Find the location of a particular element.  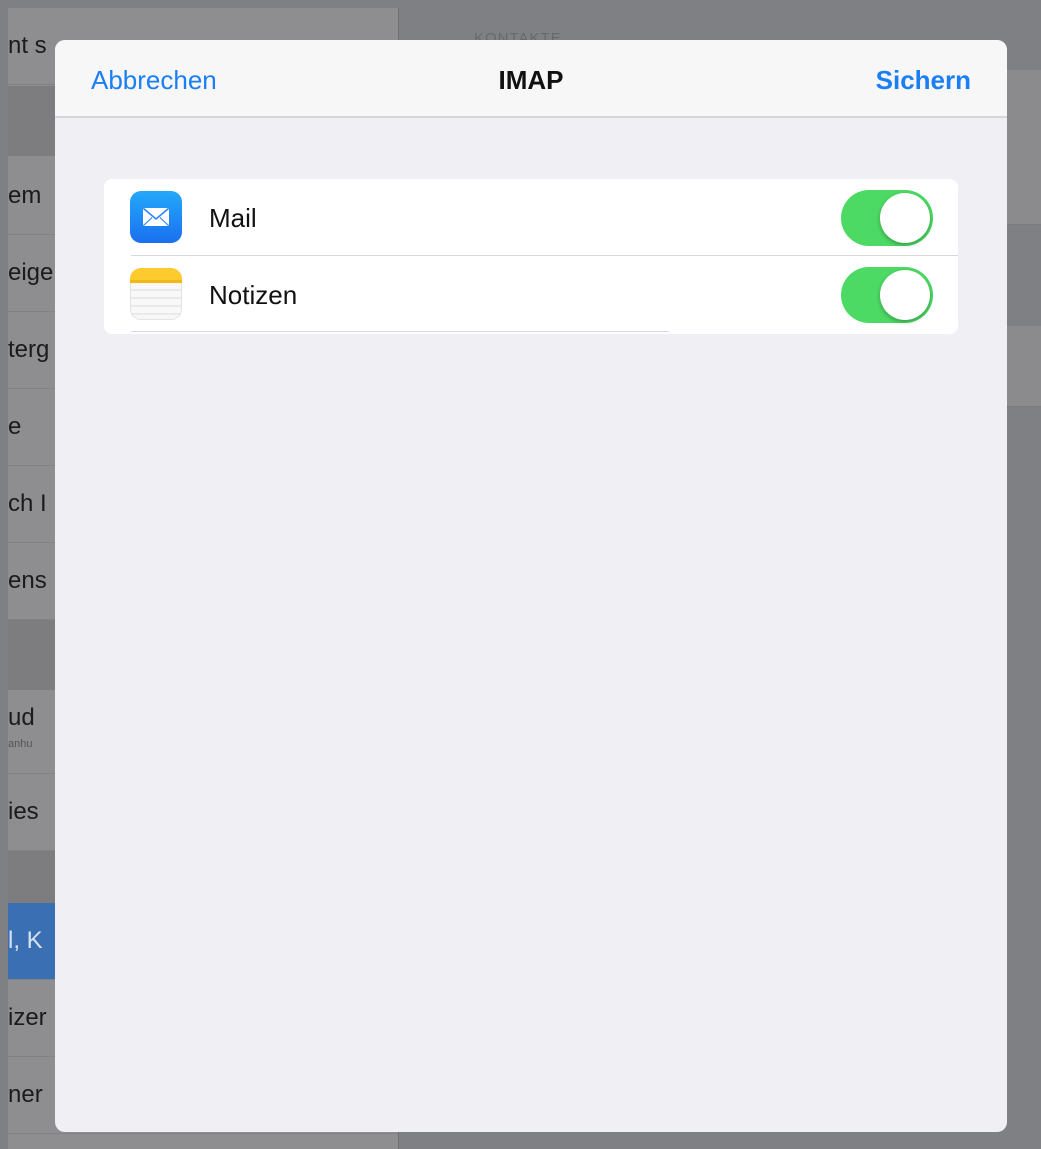

bg-row-label: ies is located at coordinates (23, 811).